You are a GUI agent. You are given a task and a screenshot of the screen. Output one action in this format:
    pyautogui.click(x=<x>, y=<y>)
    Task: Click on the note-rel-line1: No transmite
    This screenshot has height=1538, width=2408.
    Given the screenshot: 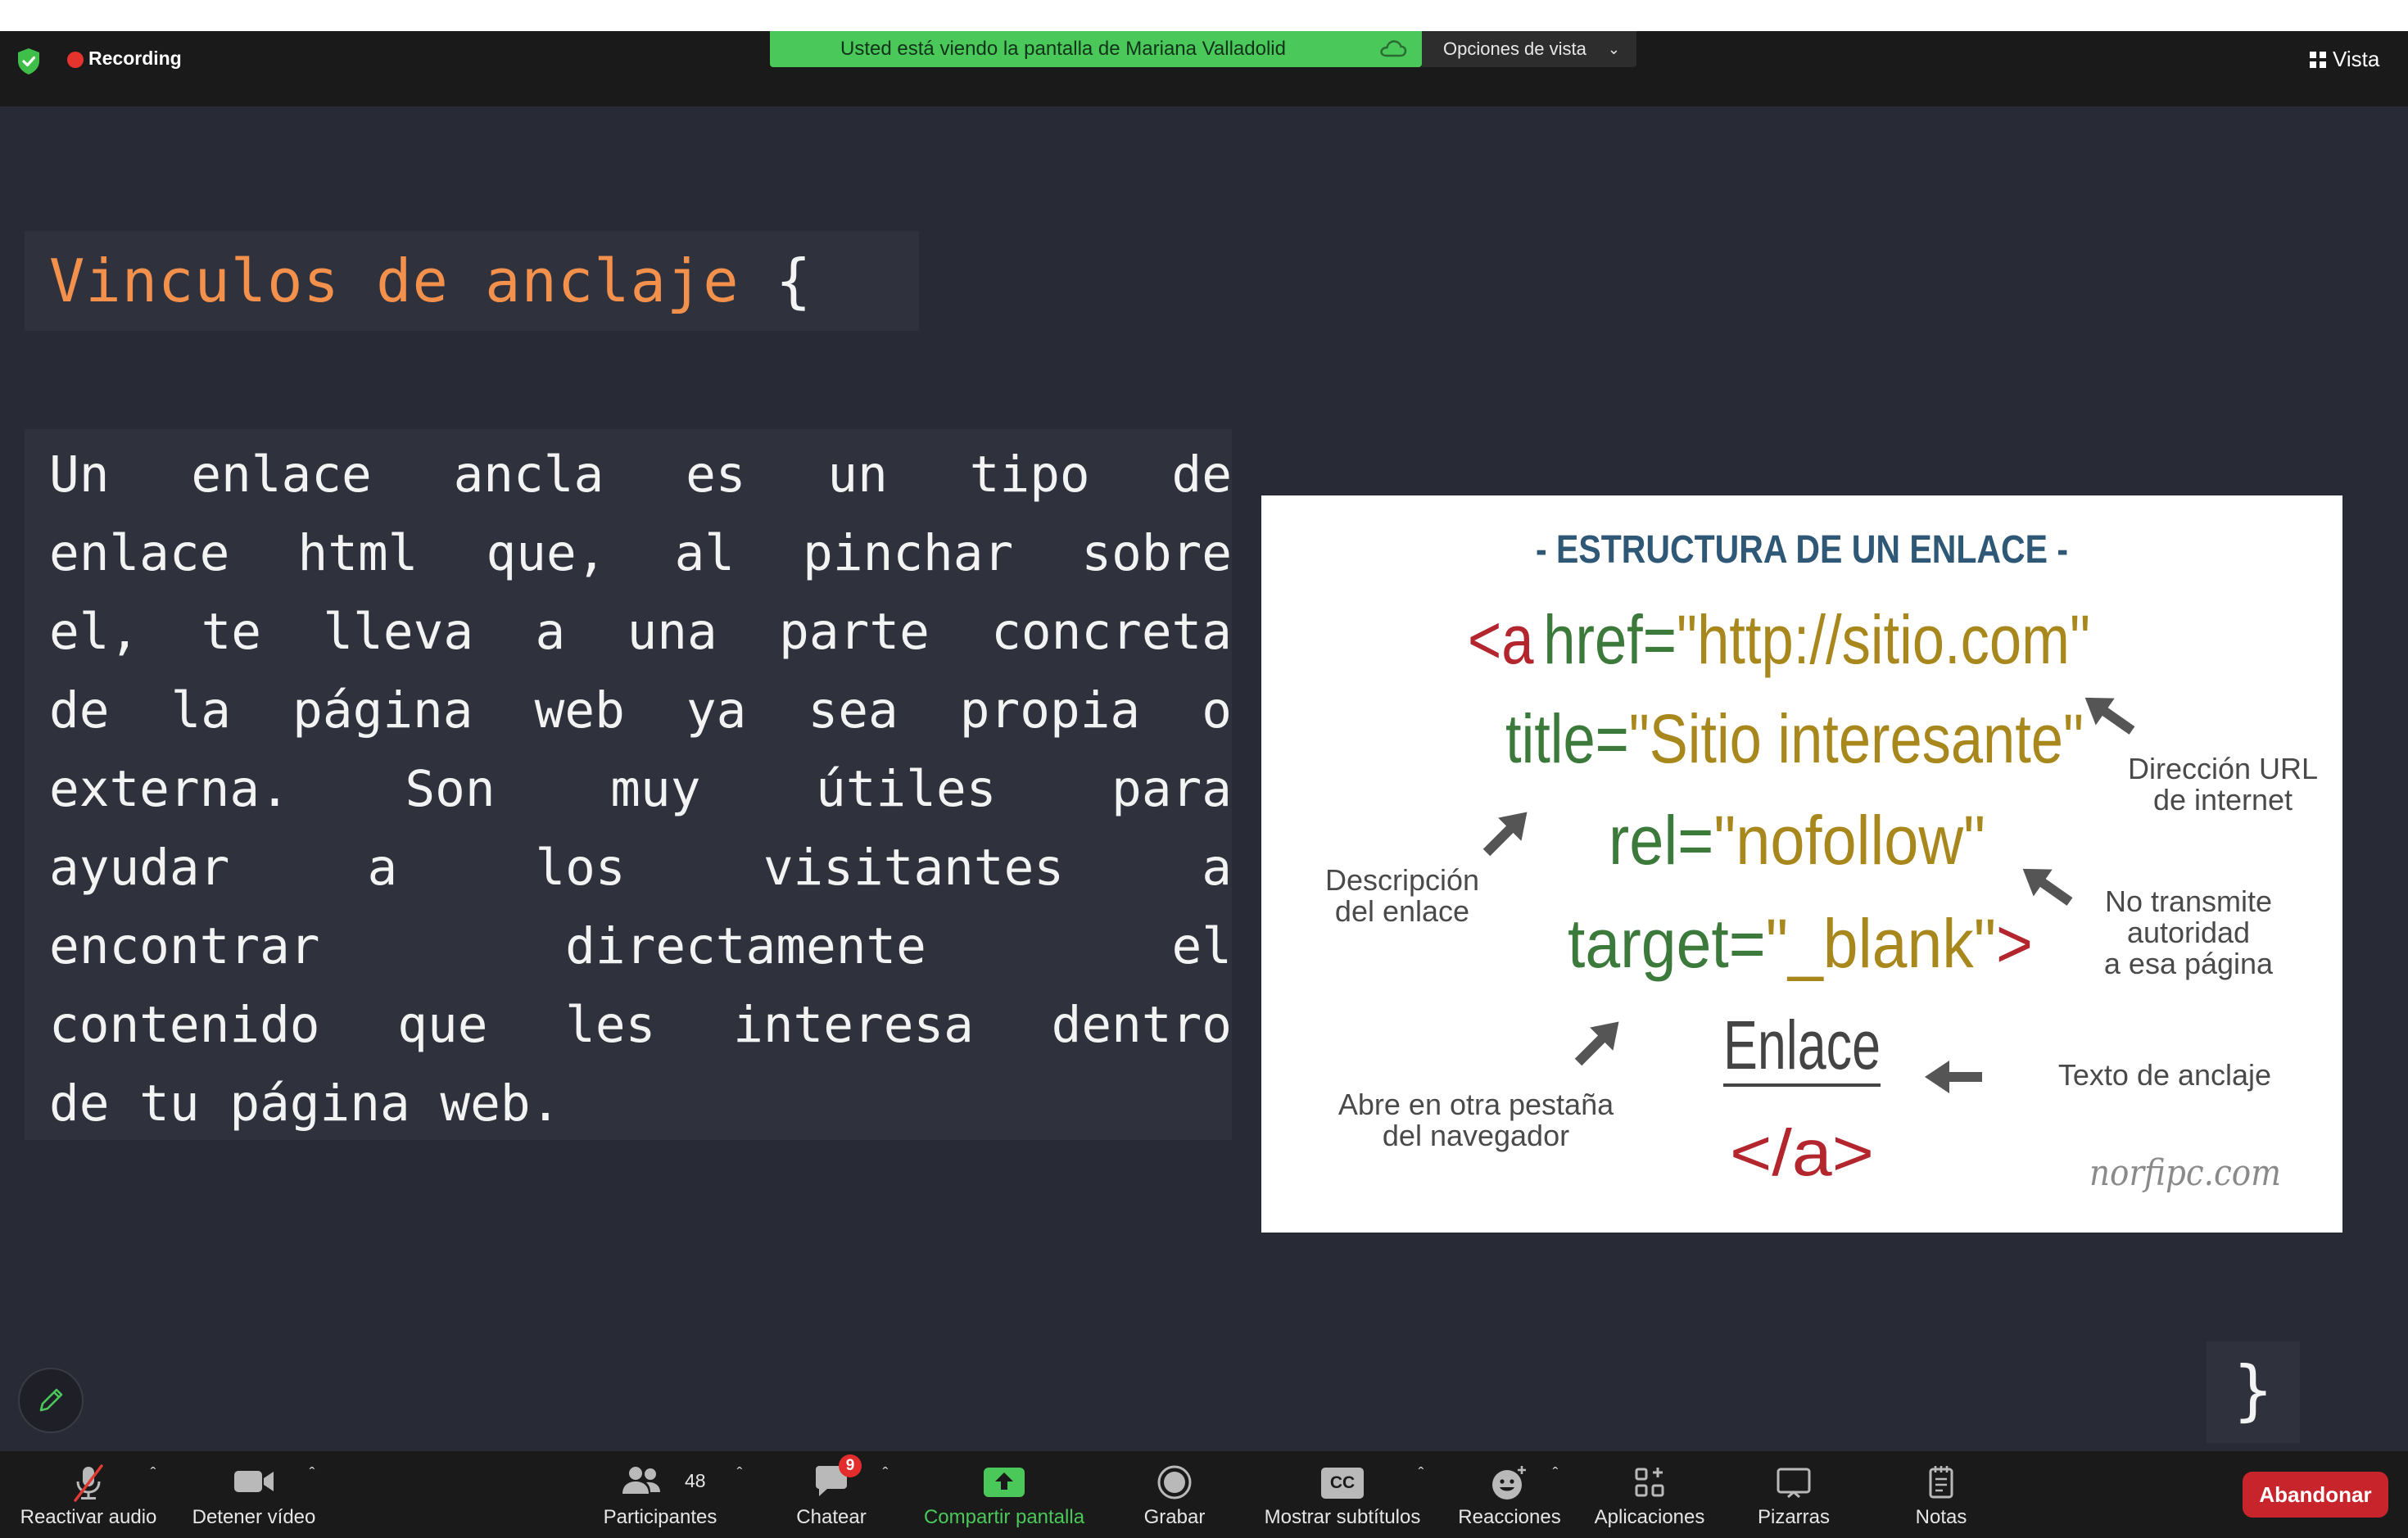 What is the action you would take?
    pyautogui.click(x=2188, y=901)
    